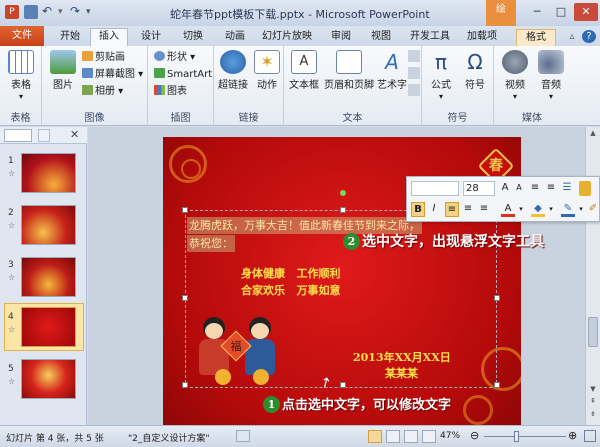 The height and width of the screenshot is (447, 600). Describe the element at coordinates (561, 12) in the screenshot. I see `maximize-button: □` at that location.